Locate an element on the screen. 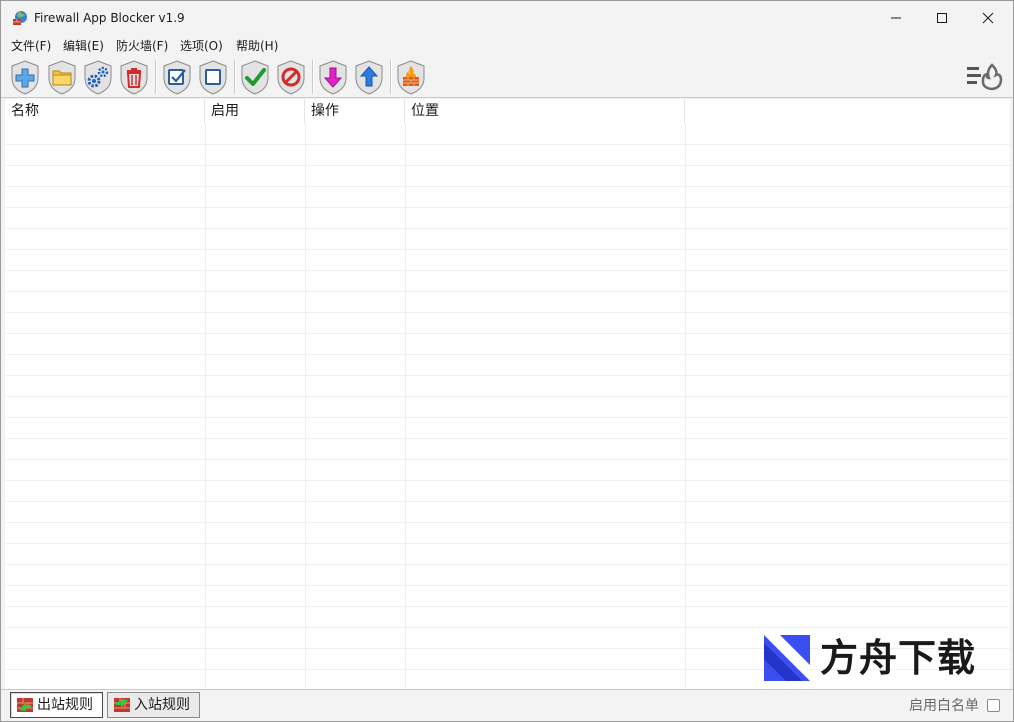 This screenshot has width=1014, height=722. whitelist-checkbox is located at coordinates (993, 705).